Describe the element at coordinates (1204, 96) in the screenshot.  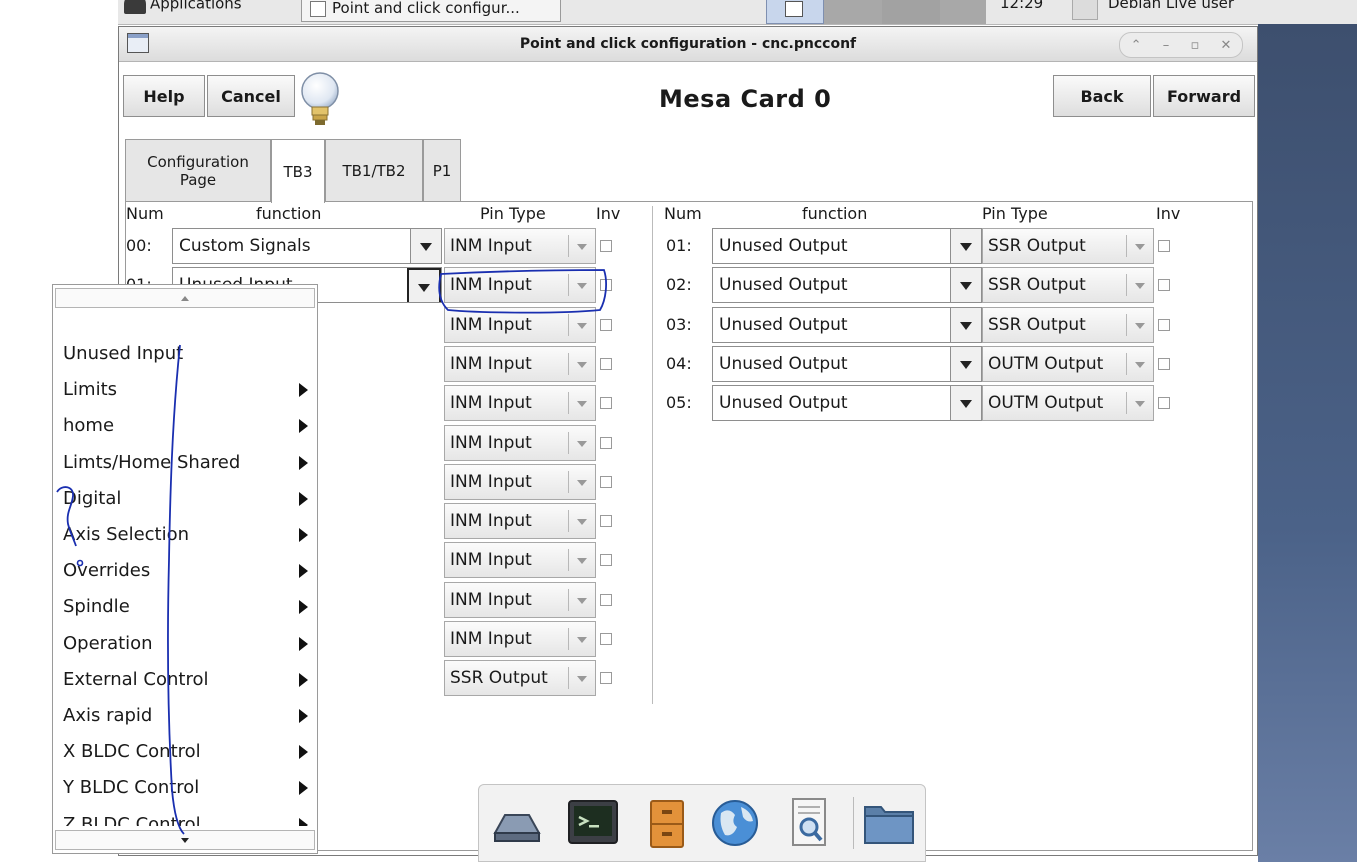
I see `forward-button: Forward` at that location.